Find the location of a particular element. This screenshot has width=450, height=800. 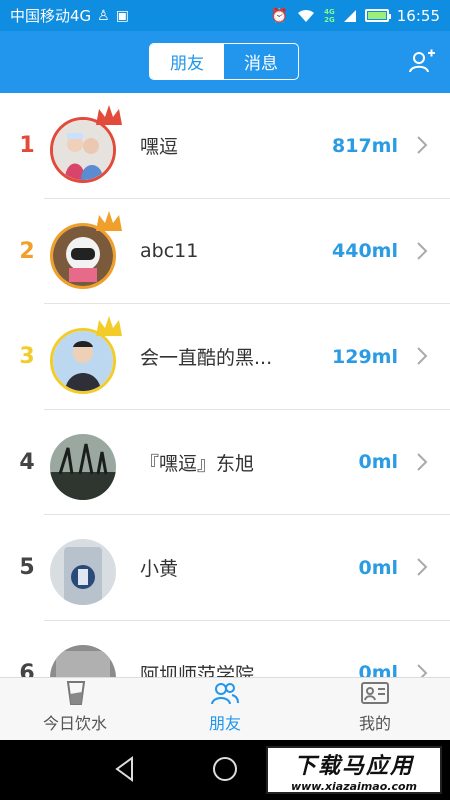

network-bottom-label: 2G is located at coordinates (329, 19).